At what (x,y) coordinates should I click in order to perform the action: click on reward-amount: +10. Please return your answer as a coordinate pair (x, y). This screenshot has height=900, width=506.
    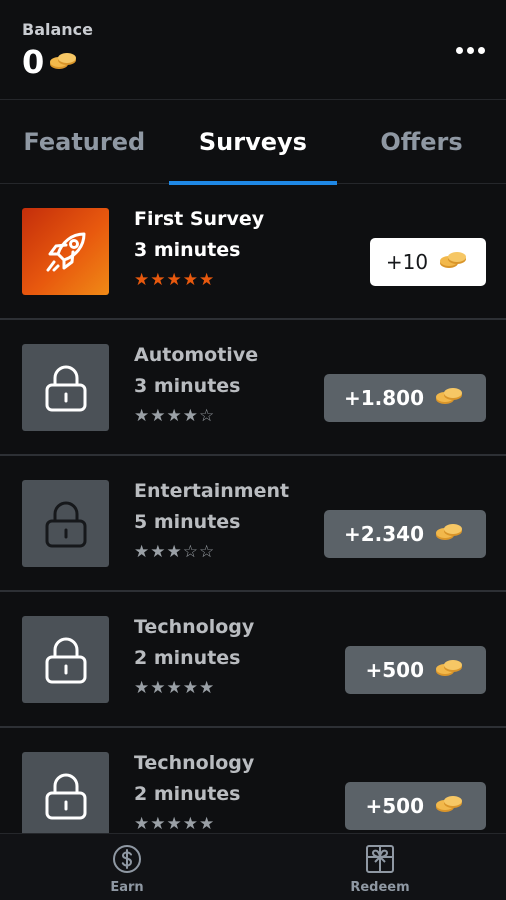
    Looking at the image, I should click on (407, 262).